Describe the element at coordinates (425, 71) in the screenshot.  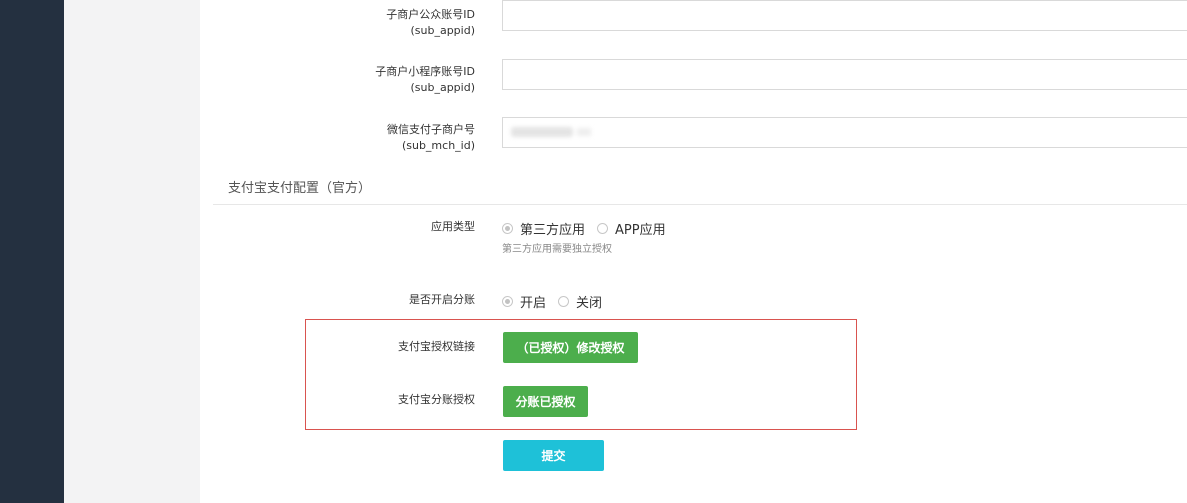
I see `sub-mini-appid-label-text: 子商户小程序账号ID` at that location.